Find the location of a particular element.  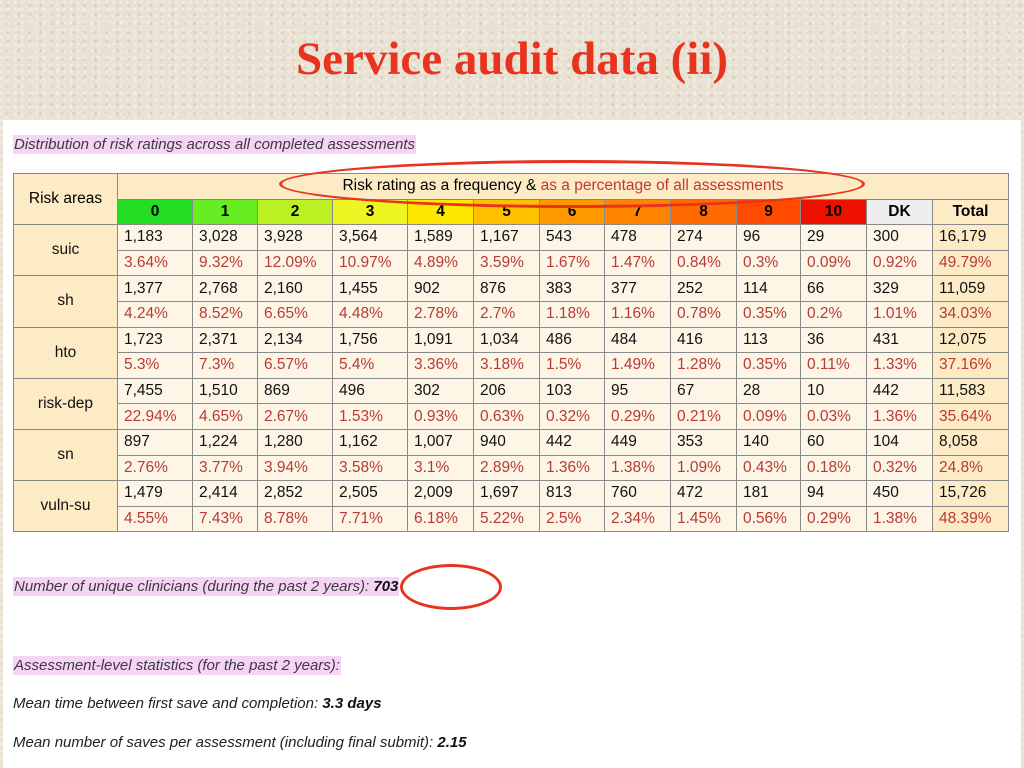

count-cell: 1,167 is located at coordinates (506, 237).